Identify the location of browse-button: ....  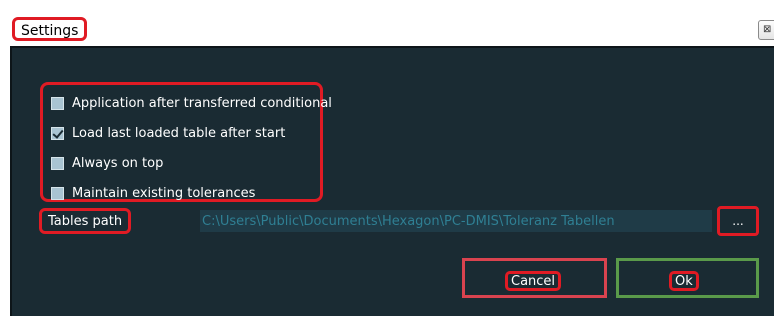
(738, 221).